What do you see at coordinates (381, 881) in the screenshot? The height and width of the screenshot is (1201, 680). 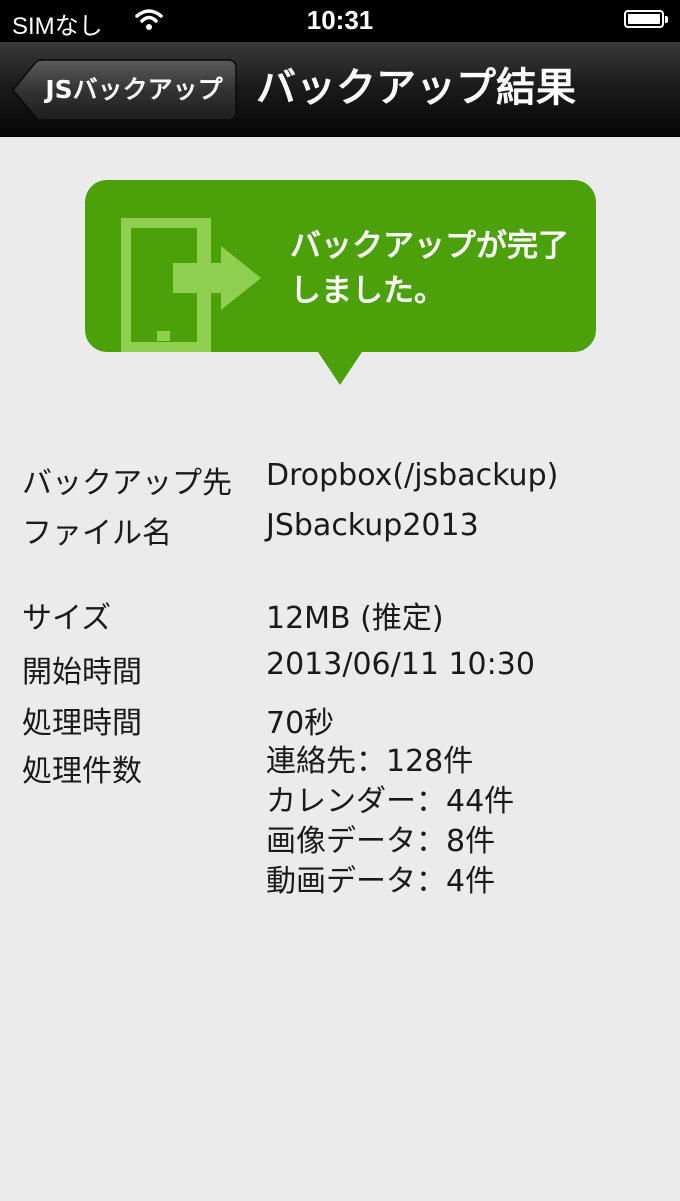 I see `count-item-videos: 動画データ：4件` at bounding box center [381, 881].